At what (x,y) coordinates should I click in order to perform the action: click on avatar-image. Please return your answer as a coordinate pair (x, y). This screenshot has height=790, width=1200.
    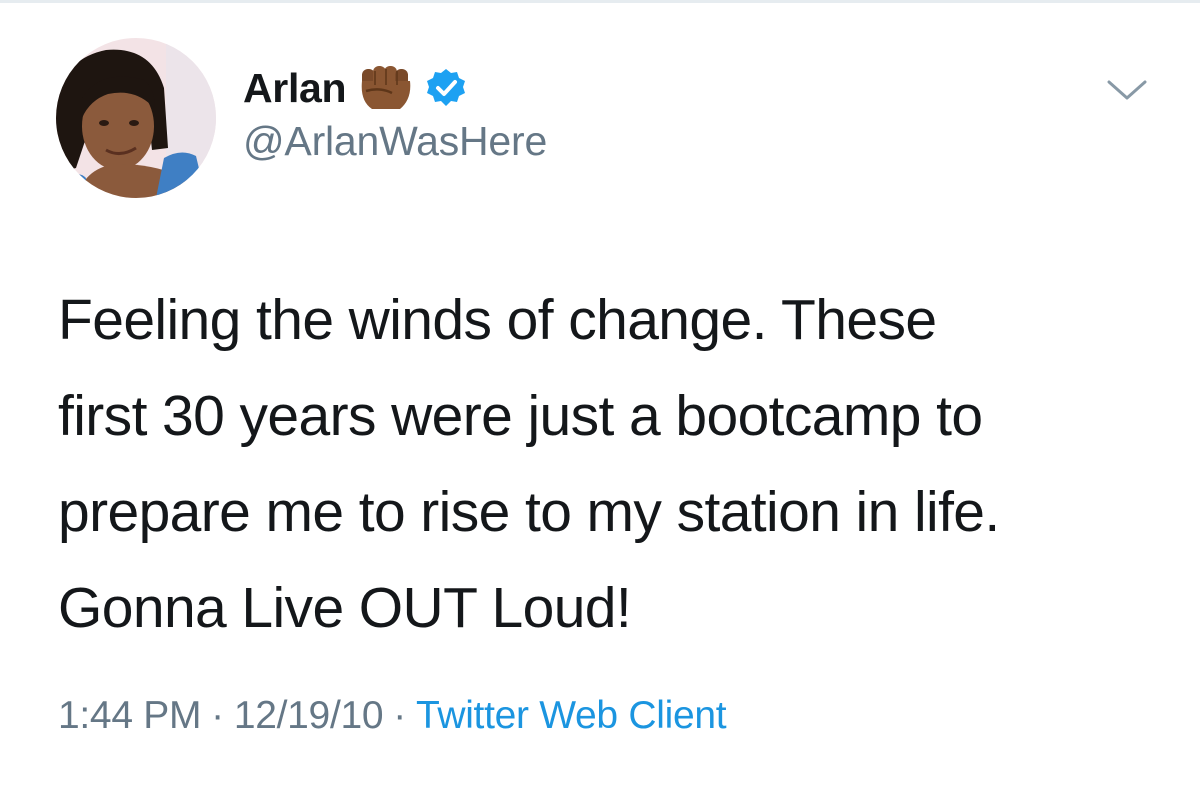
    Looking at the image, I should click on (136, 118).